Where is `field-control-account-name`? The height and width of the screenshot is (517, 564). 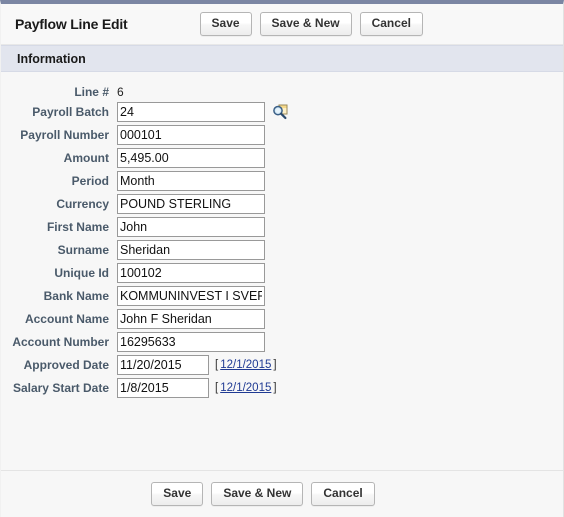
field-control-account-name is located at coordinates (340, 319).